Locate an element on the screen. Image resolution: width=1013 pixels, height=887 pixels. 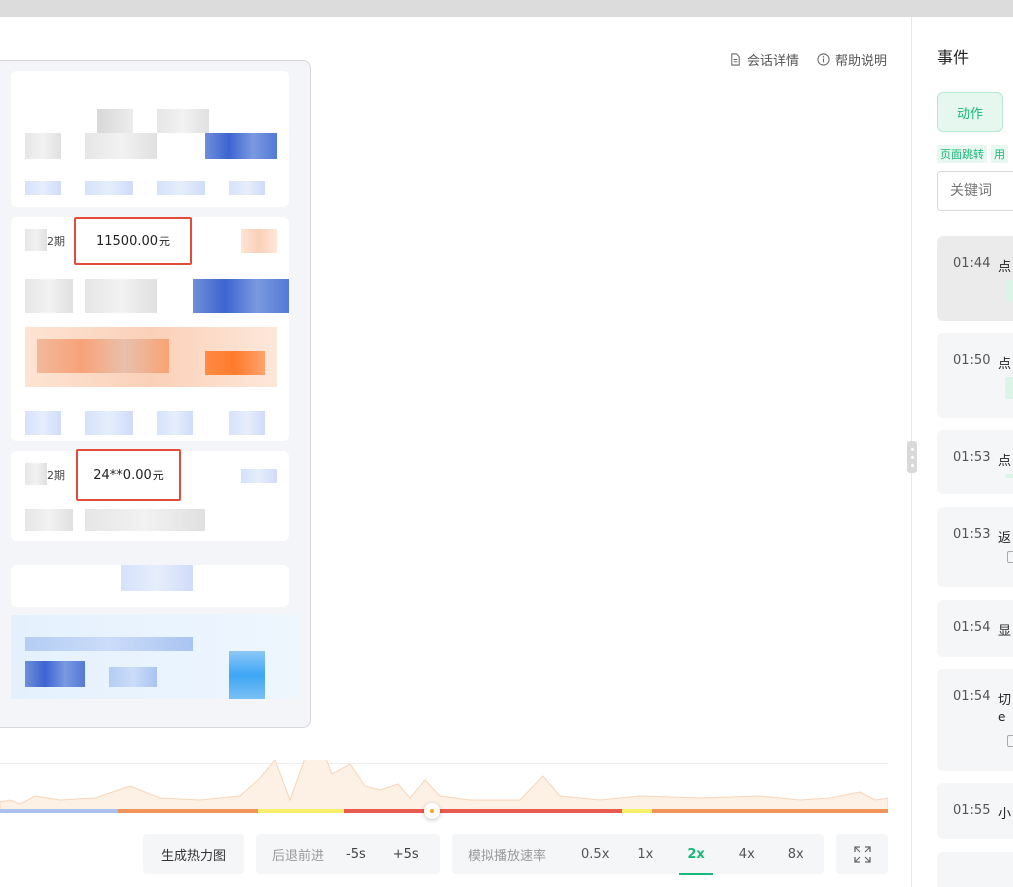
event-item: 01:53 点 is located at coordinates (975, 462).